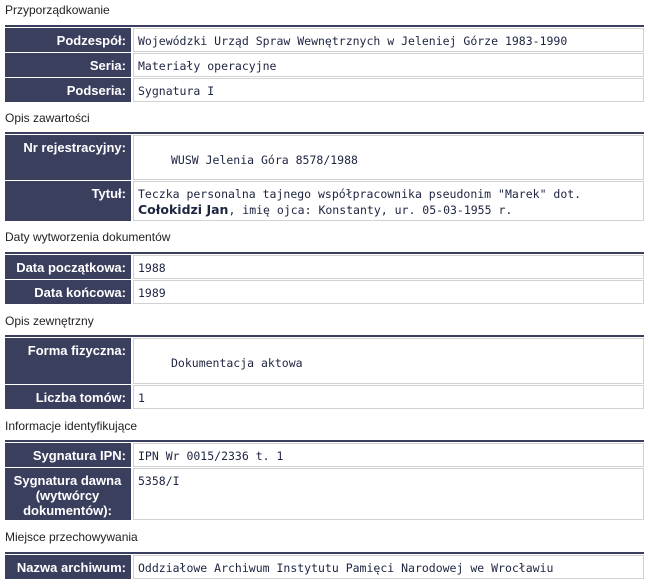 Image resolution: width=648 pixels, height=586 pixels. I want to click on section-heading-opis-zewnetrzny: Opis zewnętrzny, so click(49, 321).